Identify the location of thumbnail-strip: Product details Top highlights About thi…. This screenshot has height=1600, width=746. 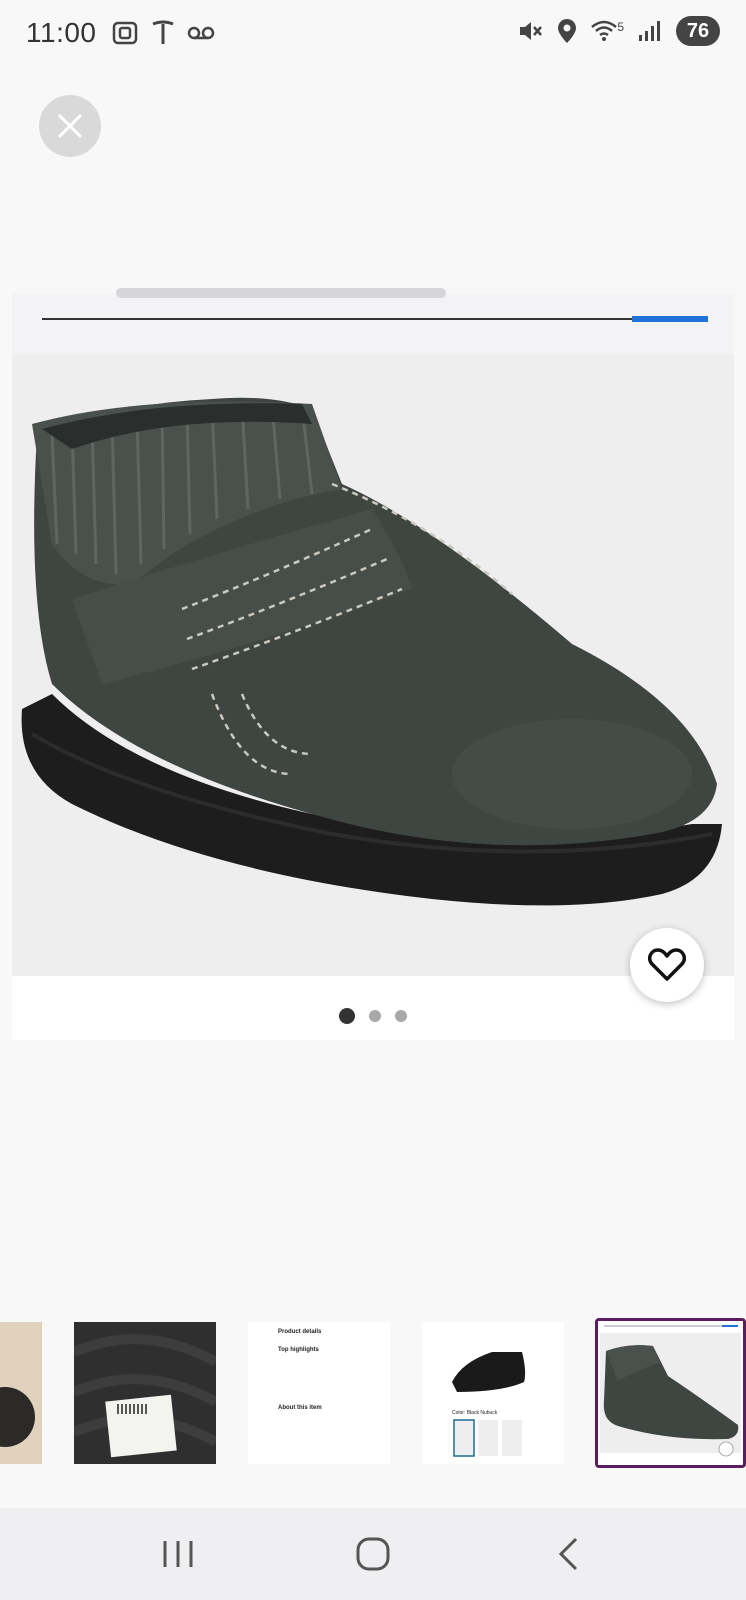
(373, 1393).